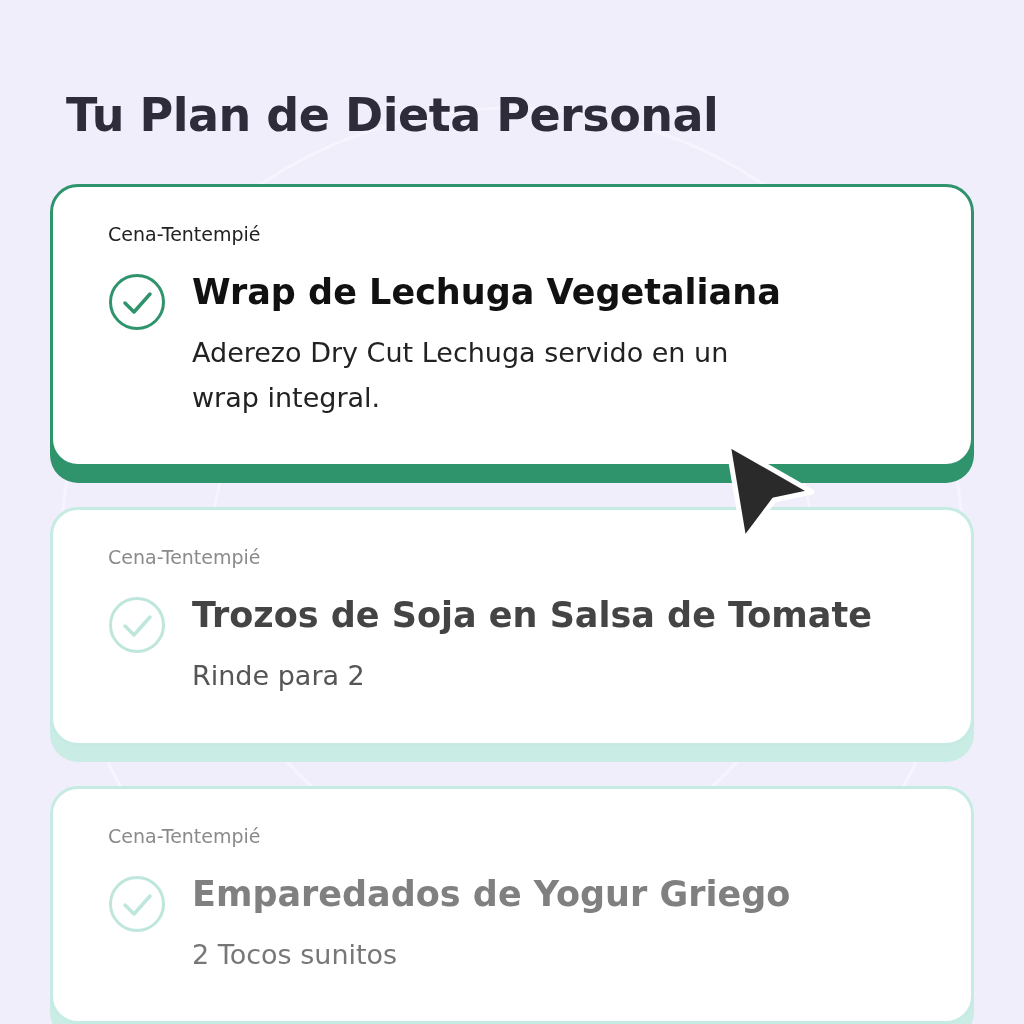 The image size is (1024, 1024). What do you see at coordinates (487, 292) in the screenshot?
I see `meal-title: Wrap de Lechuga Vegetaliana` at bounding box center [487, 292].